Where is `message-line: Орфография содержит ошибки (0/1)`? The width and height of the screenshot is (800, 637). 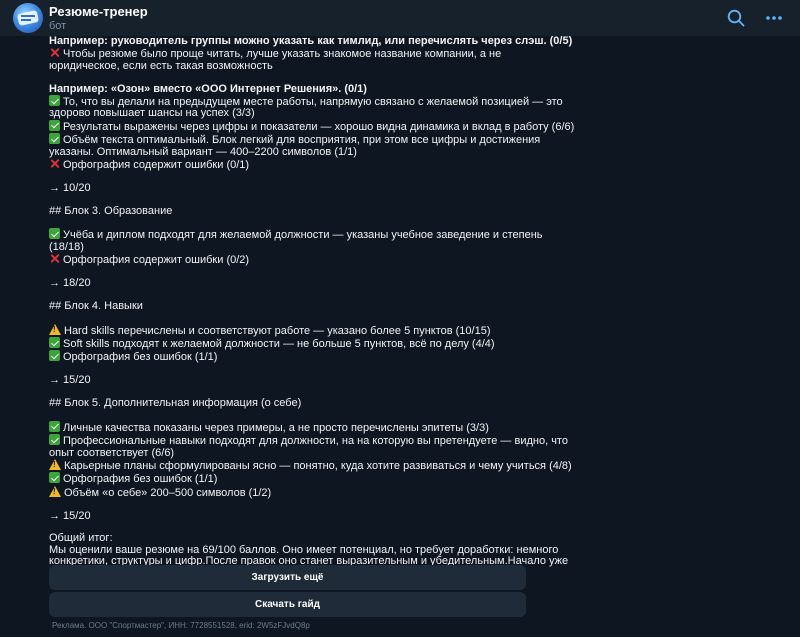
message-line: Орфография содержит ошибки (0/1) is located at coordinates (289, 164).